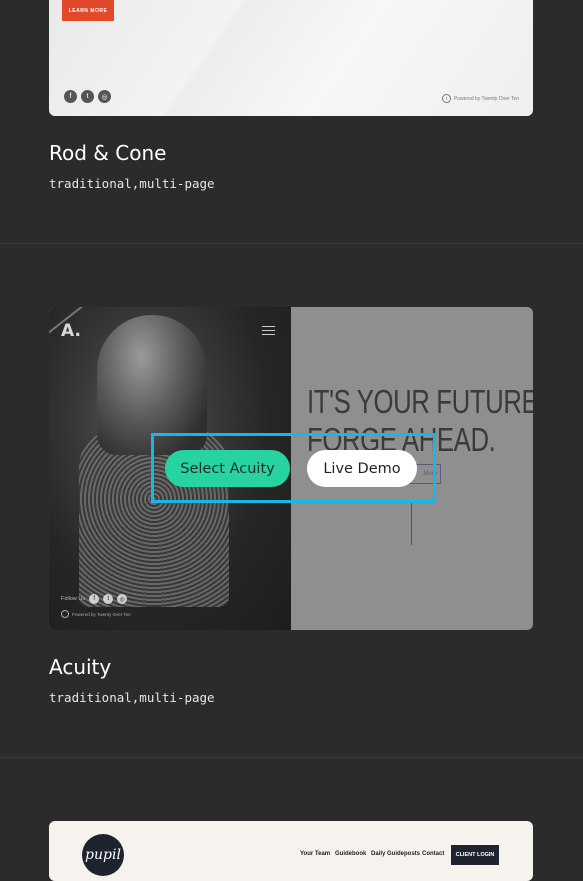 The height and width of the screenshot is (881, 583). What do you see at coordinates (351, 854) in the screenshot?
I see `nav-guidebook: Guidebook` at bounding box center [351, 854].